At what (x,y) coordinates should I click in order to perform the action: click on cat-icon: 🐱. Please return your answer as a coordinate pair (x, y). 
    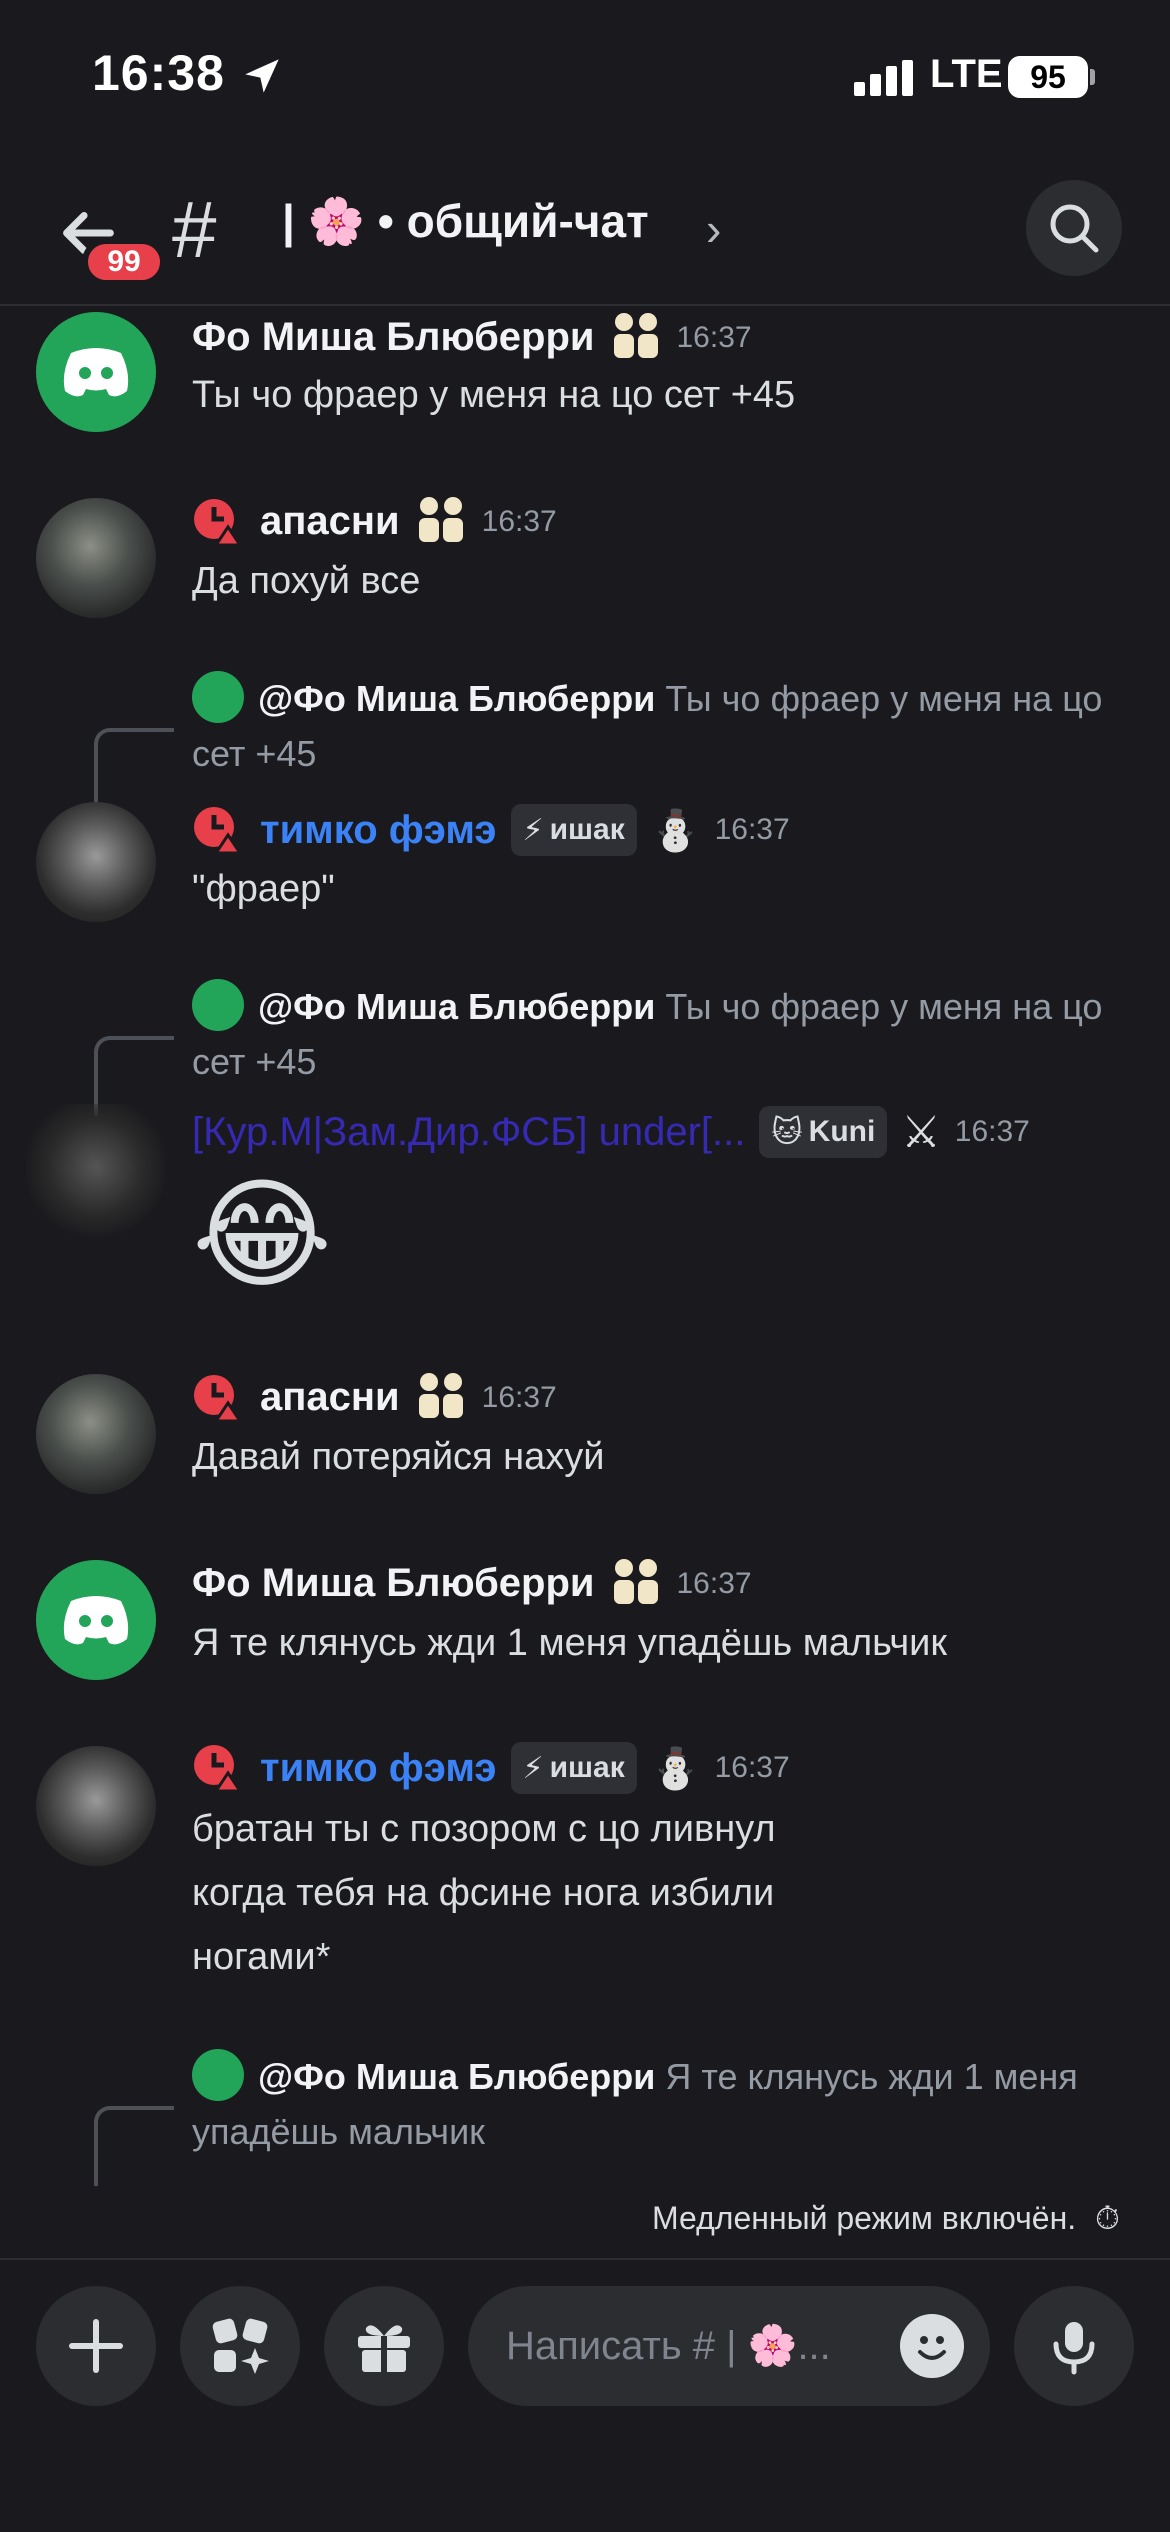
    Looking at the image, I should click on (787, 1132).